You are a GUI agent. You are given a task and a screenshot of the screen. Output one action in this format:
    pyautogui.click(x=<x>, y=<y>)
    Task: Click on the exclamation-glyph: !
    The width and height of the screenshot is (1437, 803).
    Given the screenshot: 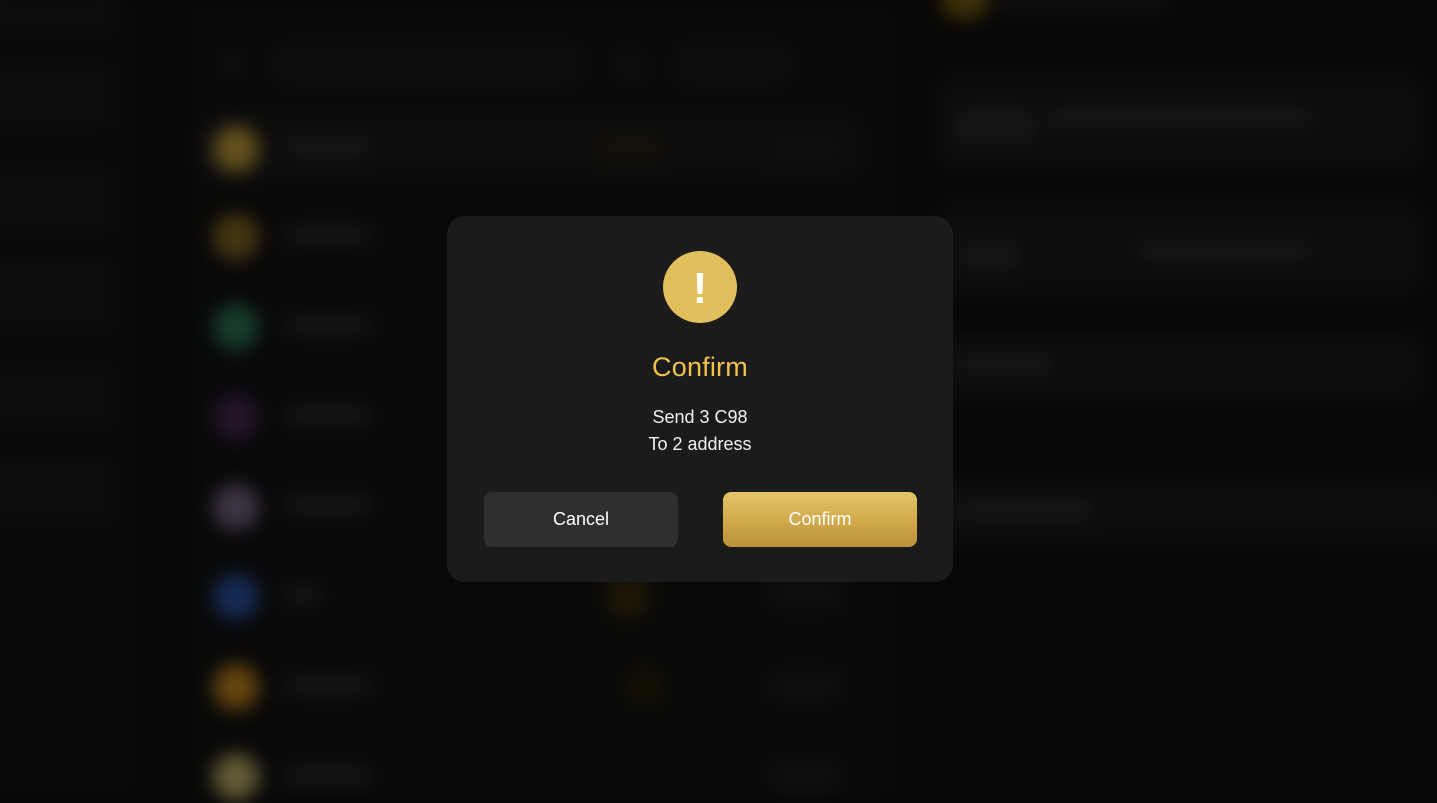 What is the action you would take?
    pyautogui.click(x=700, y=288)
    